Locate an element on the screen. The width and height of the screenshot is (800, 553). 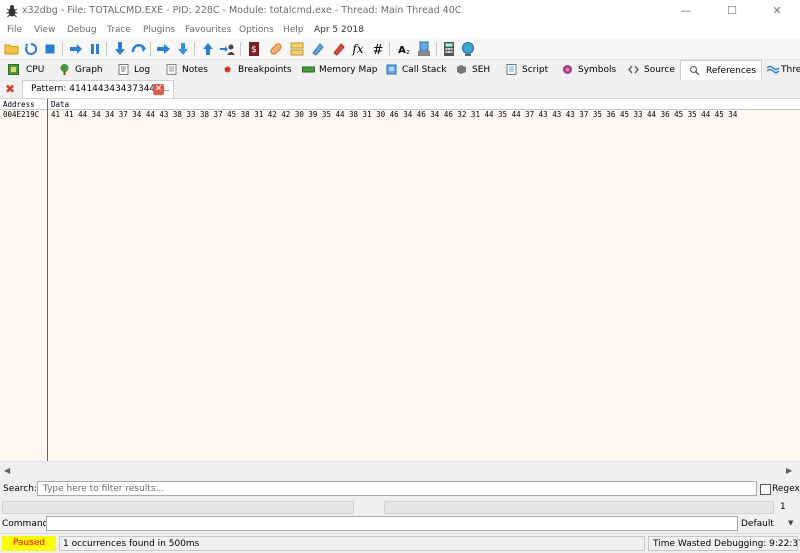
bug-icon is located at coordinates (12, 11).